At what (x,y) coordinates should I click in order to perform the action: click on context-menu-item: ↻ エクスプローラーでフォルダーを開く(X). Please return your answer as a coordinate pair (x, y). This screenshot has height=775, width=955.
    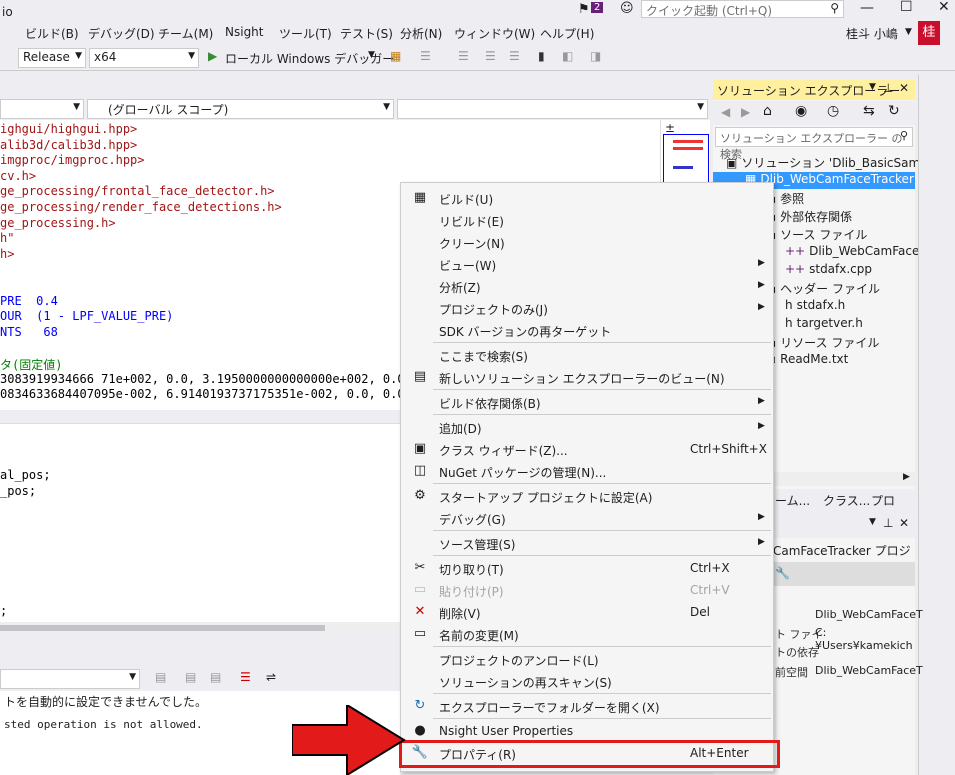
    Looking at the image, I should click on (587, 706).